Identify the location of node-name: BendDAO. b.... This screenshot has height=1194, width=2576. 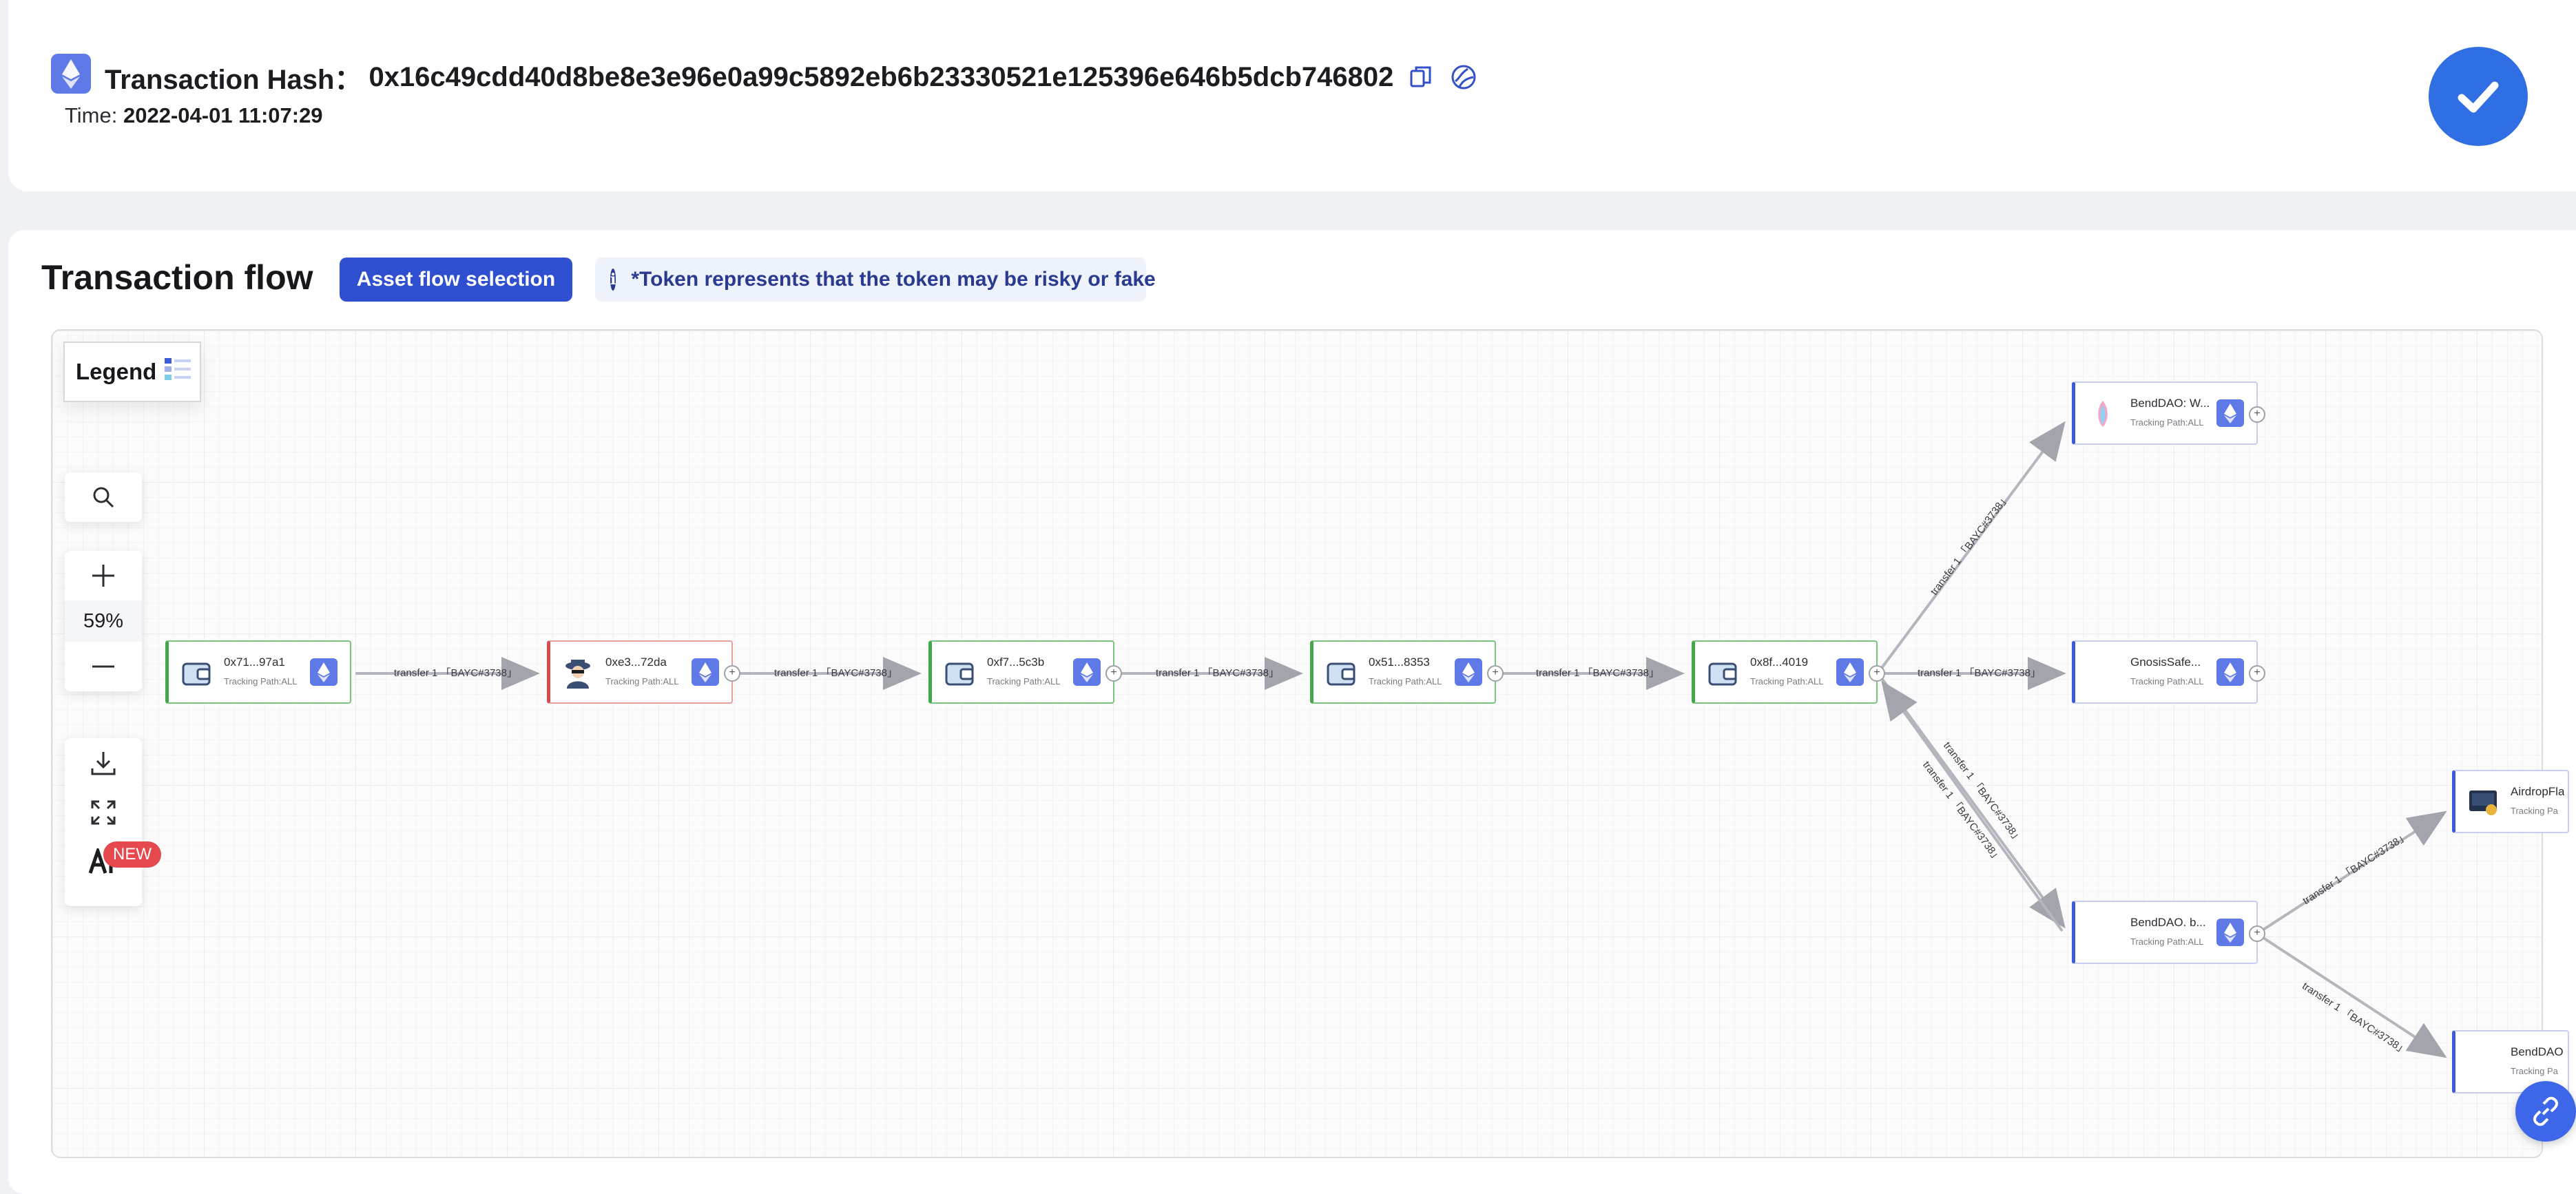
(2168, 922).